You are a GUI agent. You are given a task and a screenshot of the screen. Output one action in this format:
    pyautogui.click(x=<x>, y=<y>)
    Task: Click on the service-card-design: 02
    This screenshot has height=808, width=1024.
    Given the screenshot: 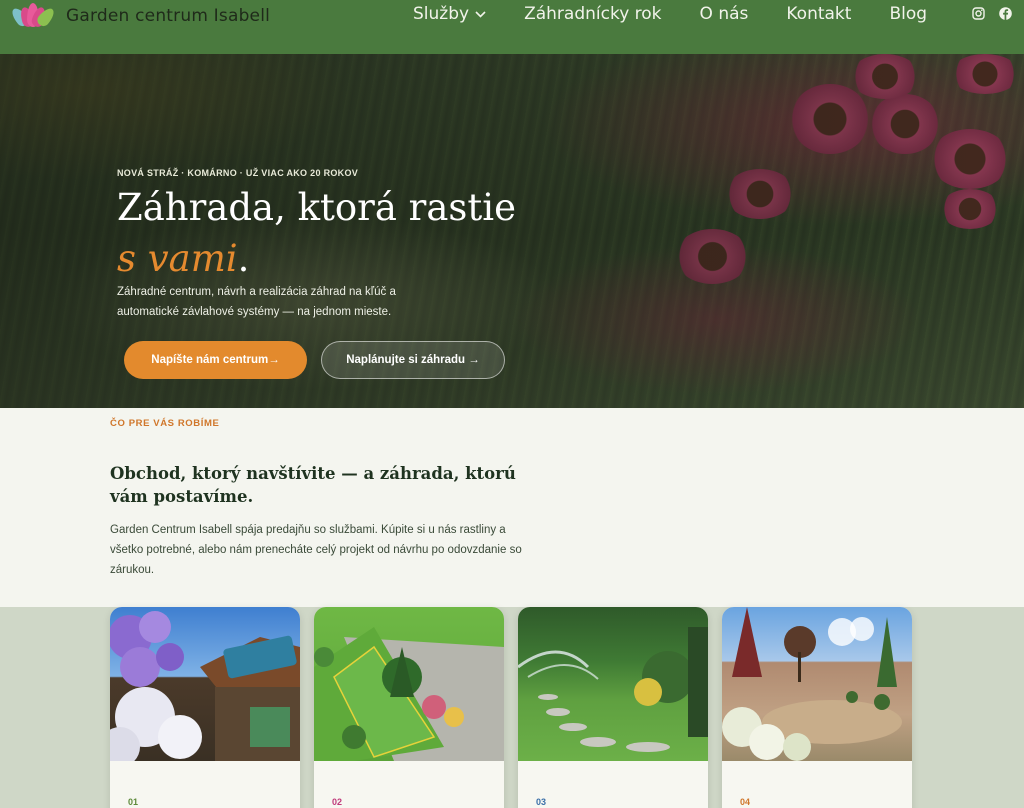 What is the action you would take?
    pyautogui.click(x=409, y=707)
    